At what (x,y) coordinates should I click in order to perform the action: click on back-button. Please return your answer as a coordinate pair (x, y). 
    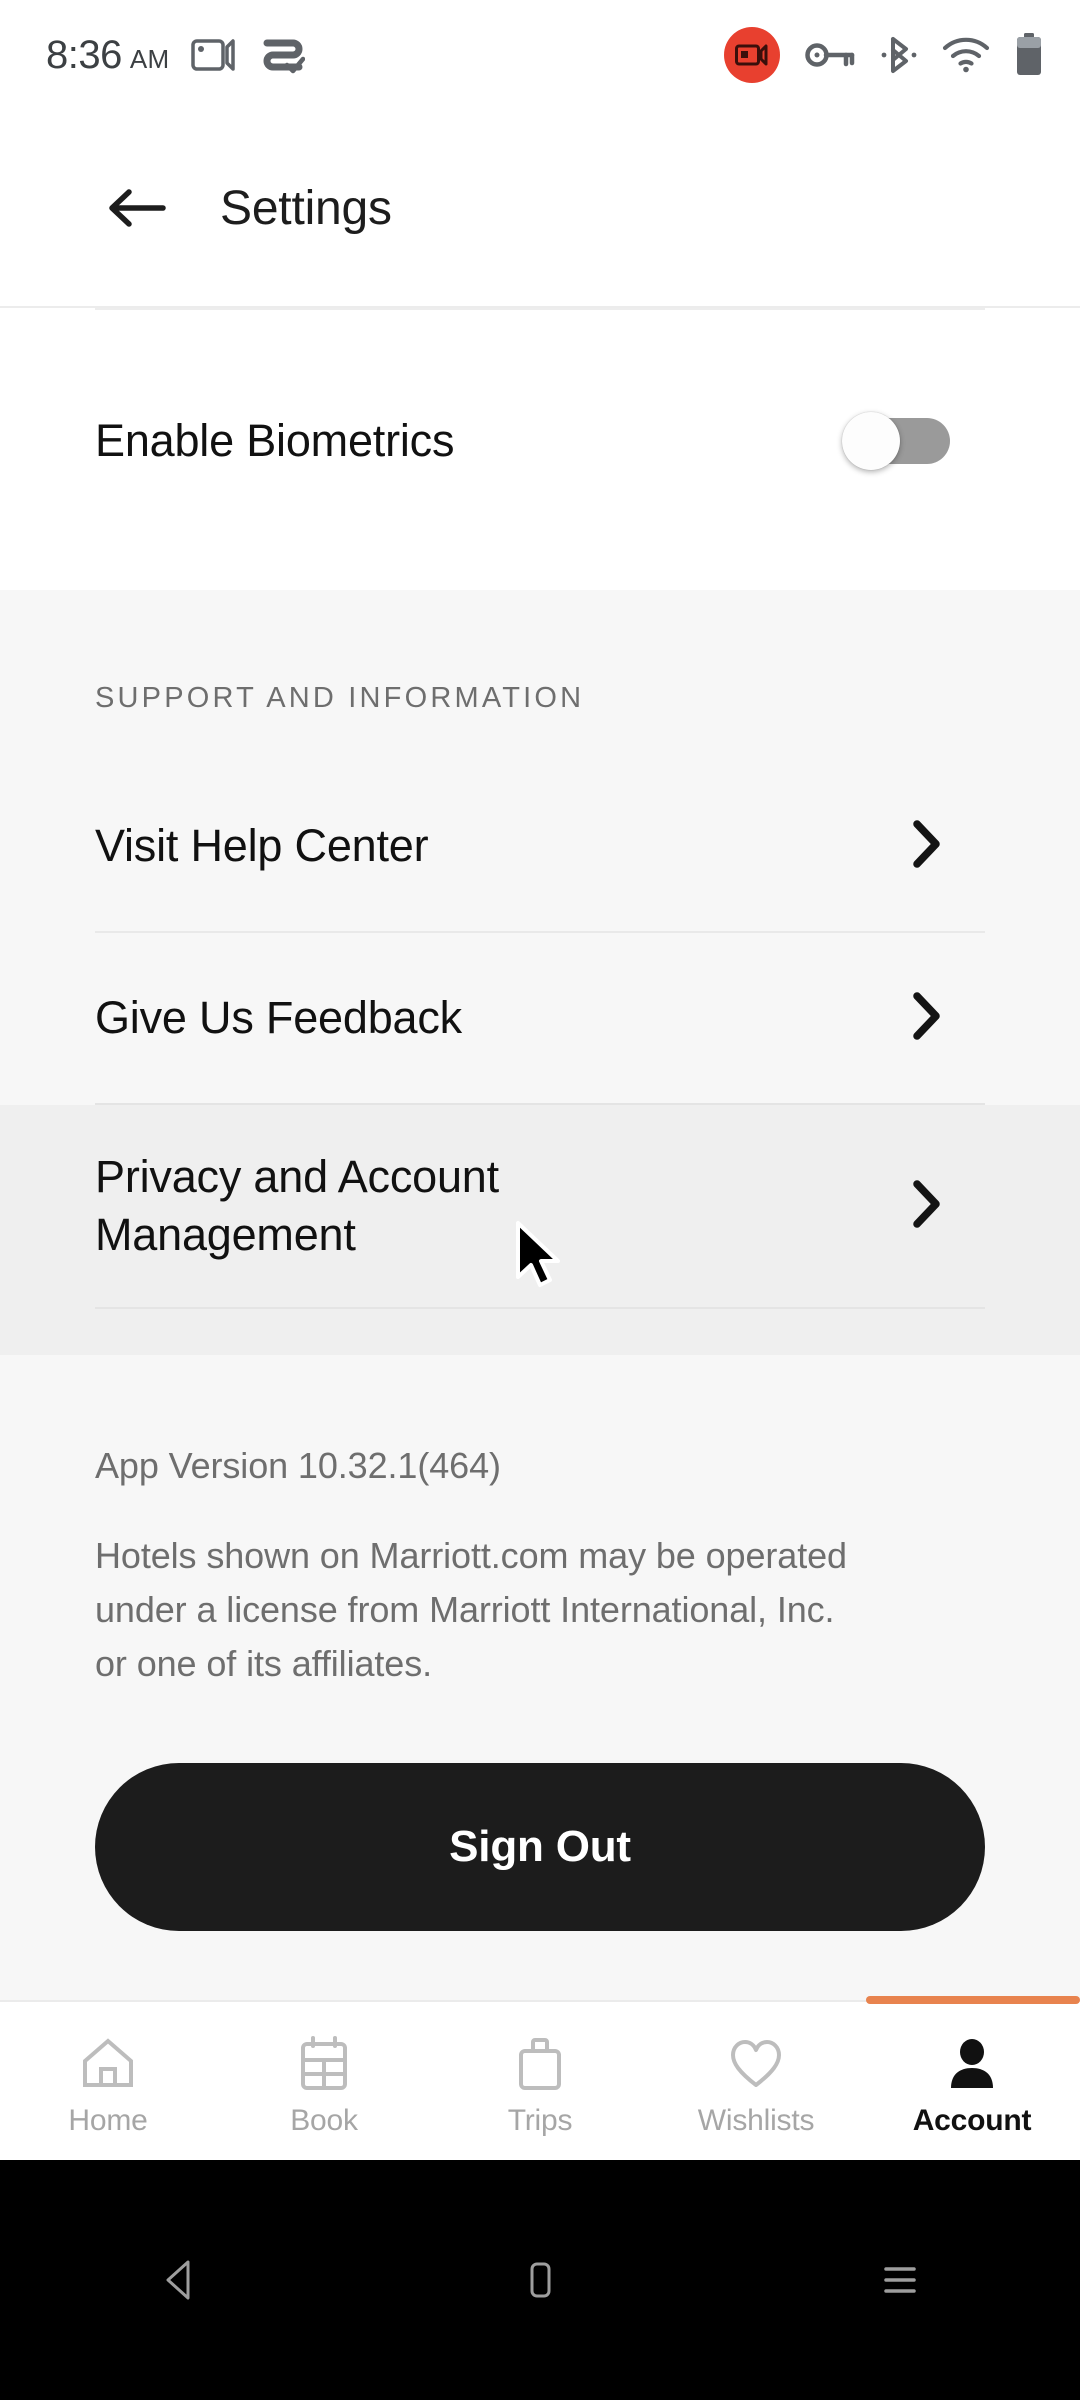
    Looking at the image, I should click on (137, 208).